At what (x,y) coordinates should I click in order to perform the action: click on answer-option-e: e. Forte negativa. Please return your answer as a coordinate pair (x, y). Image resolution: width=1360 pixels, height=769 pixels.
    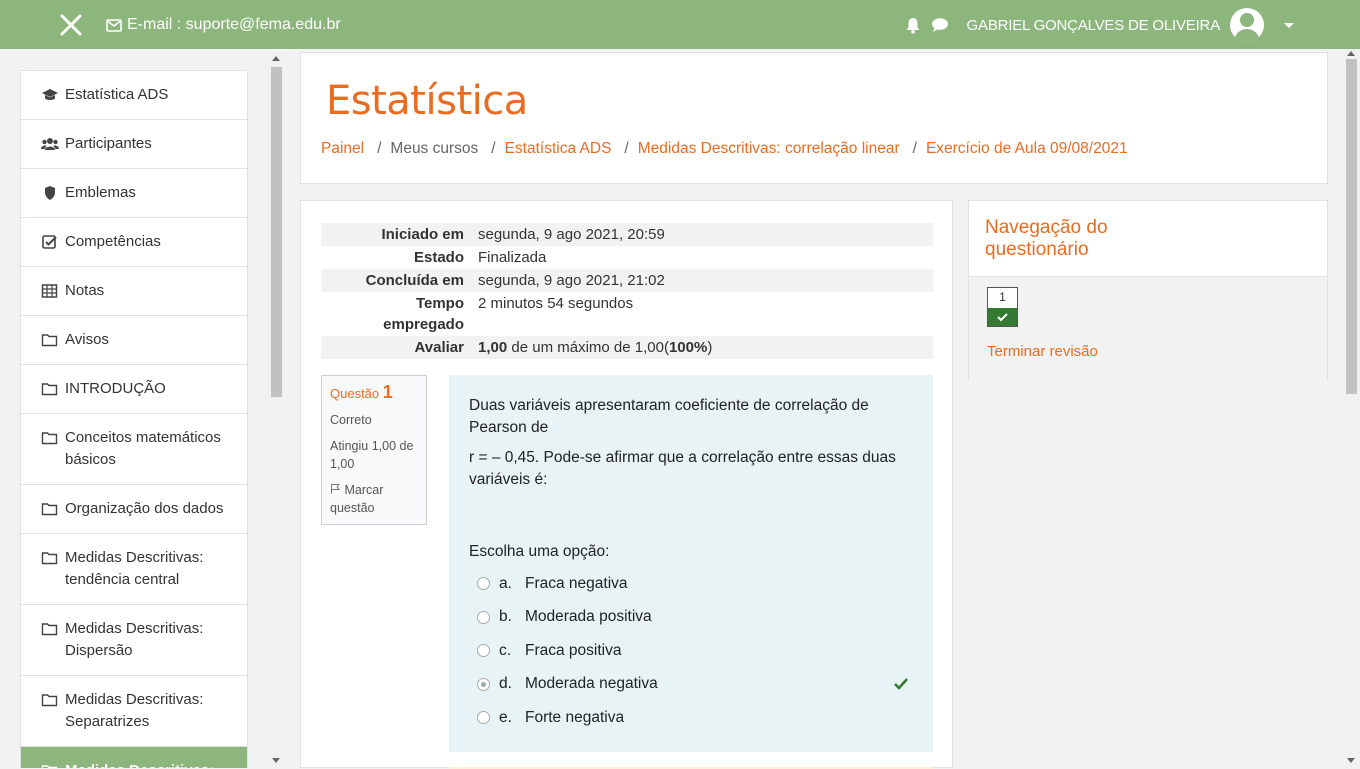
    Looking at the image, I should click on (692, 718).